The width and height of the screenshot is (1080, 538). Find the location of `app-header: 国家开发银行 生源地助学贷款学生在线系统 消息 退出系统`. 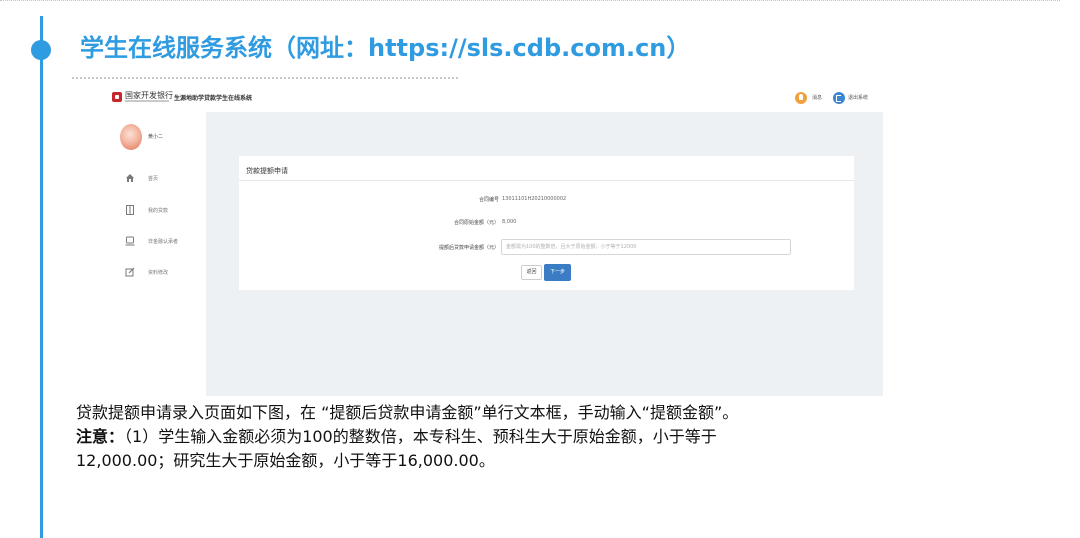

app-header: 国家开发银行 生源地助学贷款学生在线系统 消息 退出系统 is located at coordinates (494, 98).